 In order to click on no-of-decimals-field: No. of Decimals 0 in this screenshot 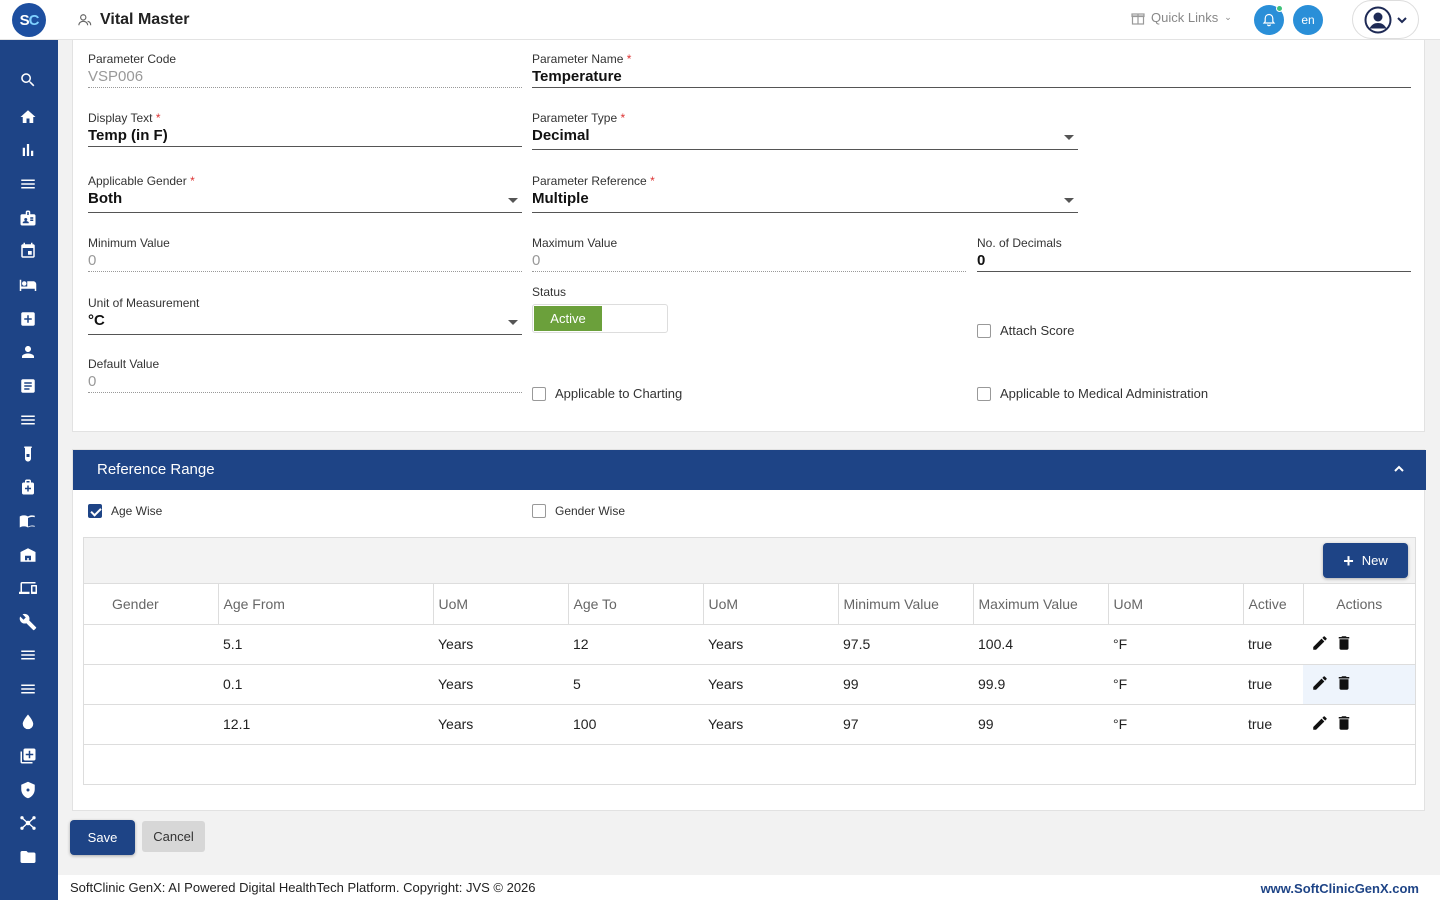, I will do `click(1194, 254)`.